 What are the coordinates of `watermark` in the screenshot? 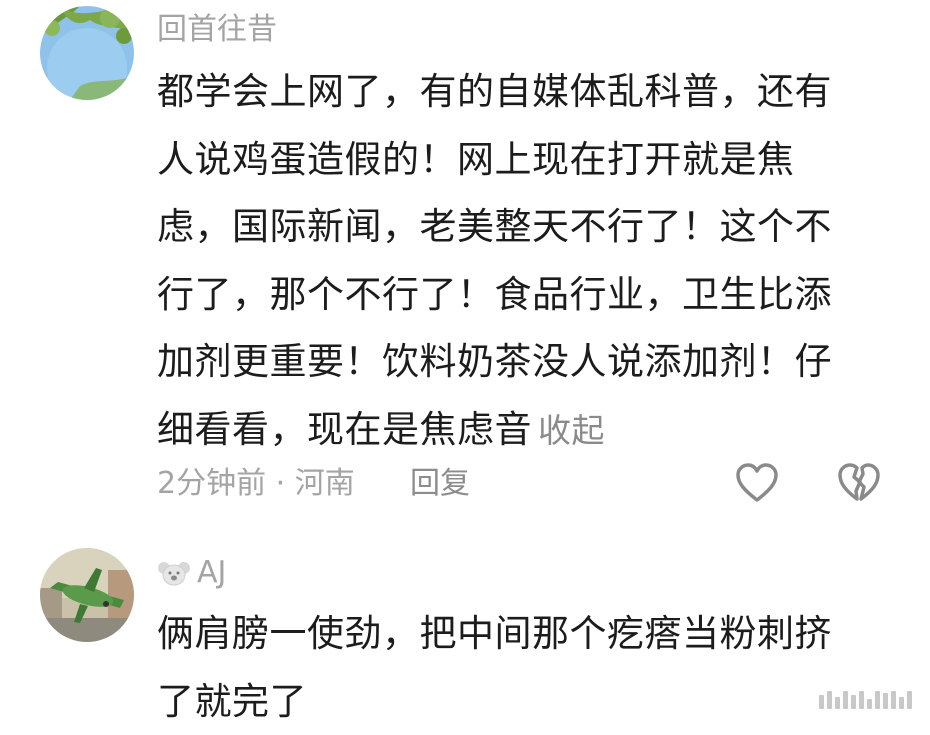 It's located at (865, 700).